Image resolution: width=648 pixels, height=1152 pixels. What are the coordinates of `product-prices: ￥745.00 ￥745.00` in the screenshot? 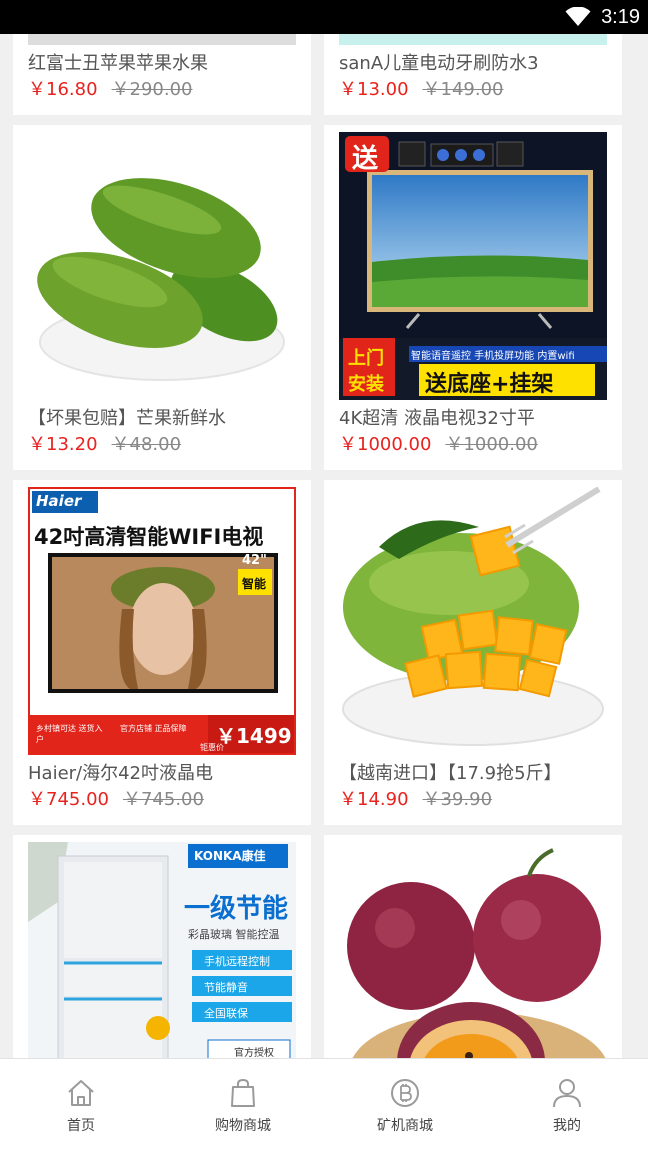 It's located at (116, 798).